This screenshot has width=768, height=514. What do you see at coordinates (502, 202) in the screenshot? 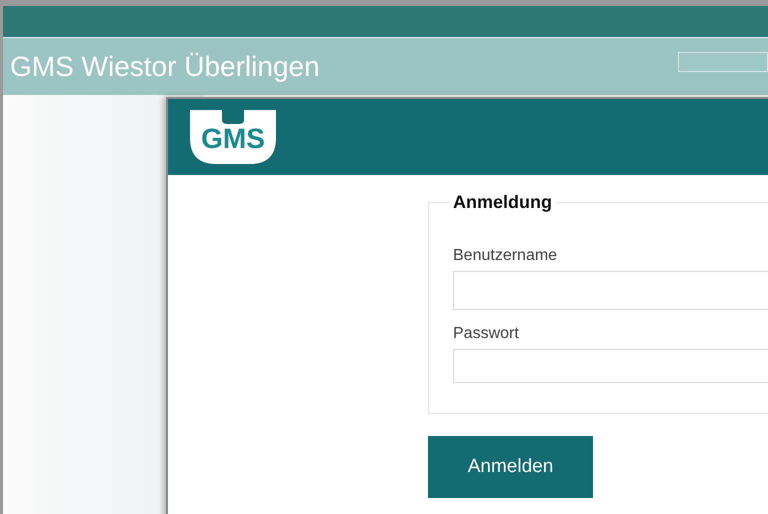
I see `fieldset-legend: Anmeldung` at bounding box center [502, 202].